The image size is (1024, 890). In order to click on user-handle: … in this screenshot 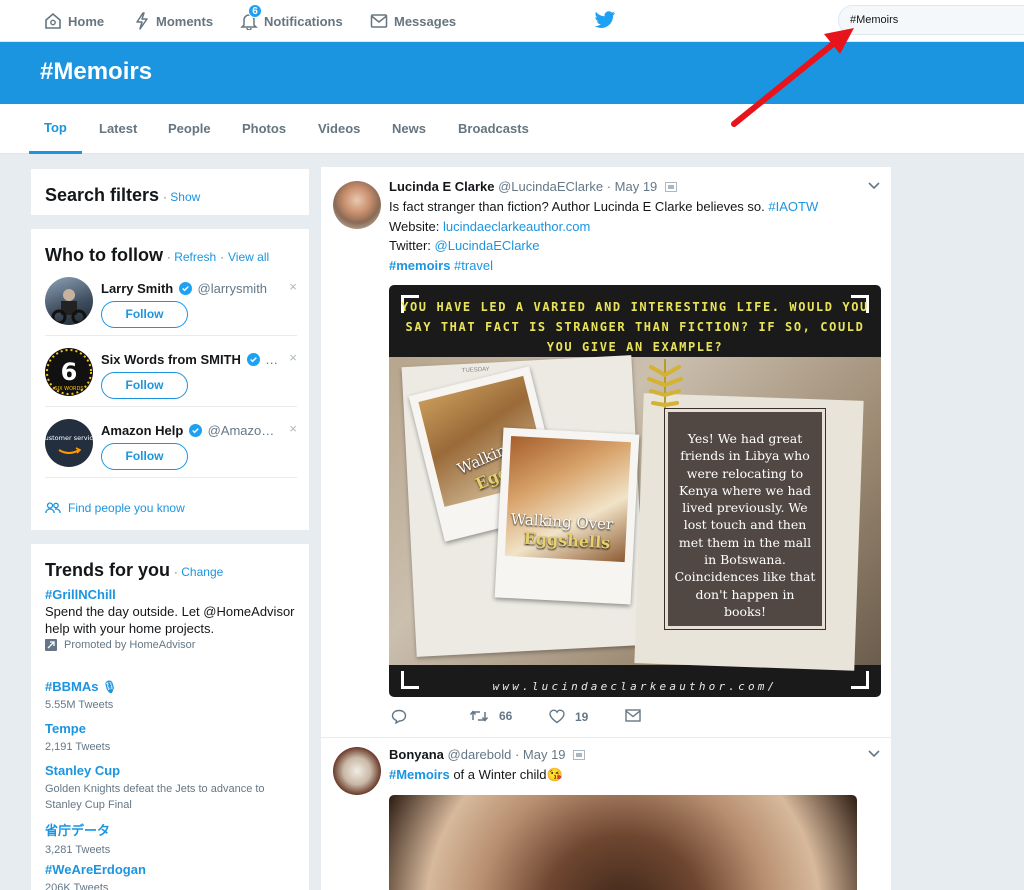, I will do `click(271, 359)`.